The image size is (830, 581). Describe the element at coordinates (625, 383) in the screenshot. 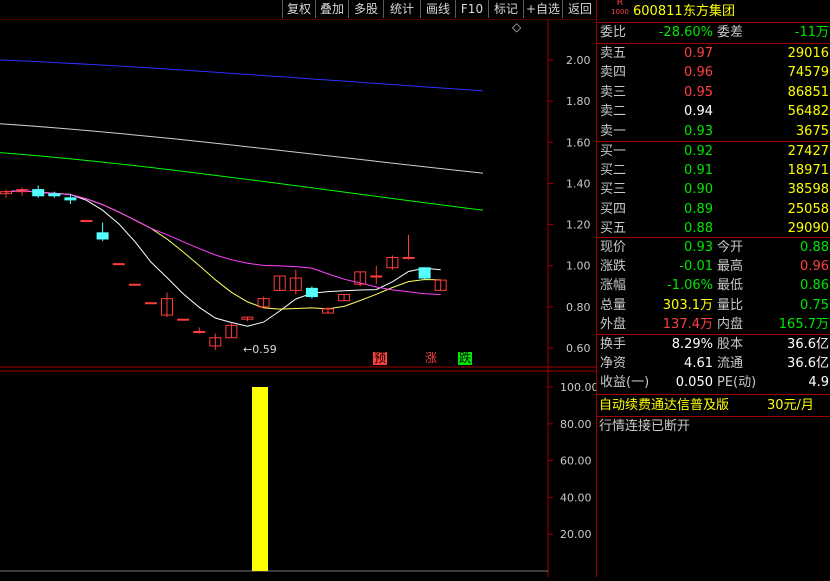

I see `fund-label: 收益(一)` at that location.